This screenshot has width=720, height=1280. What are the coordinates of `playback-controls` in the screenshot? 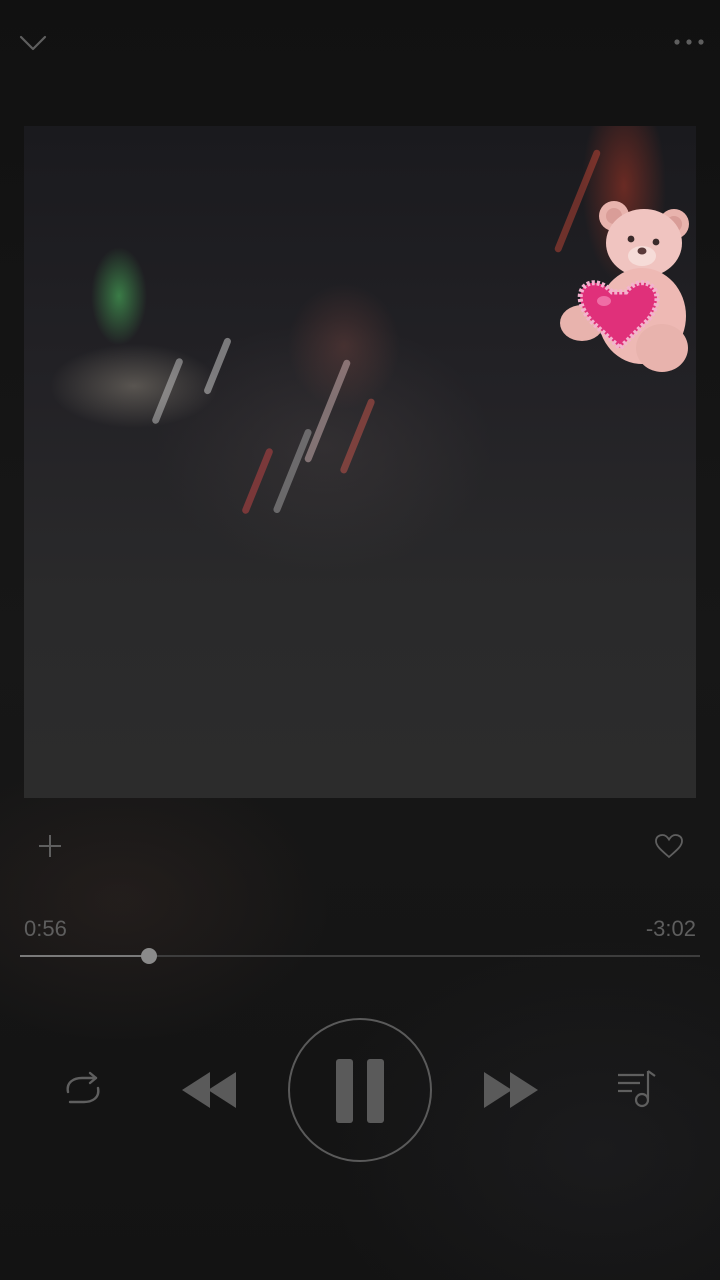 It's located at (360, 1090).